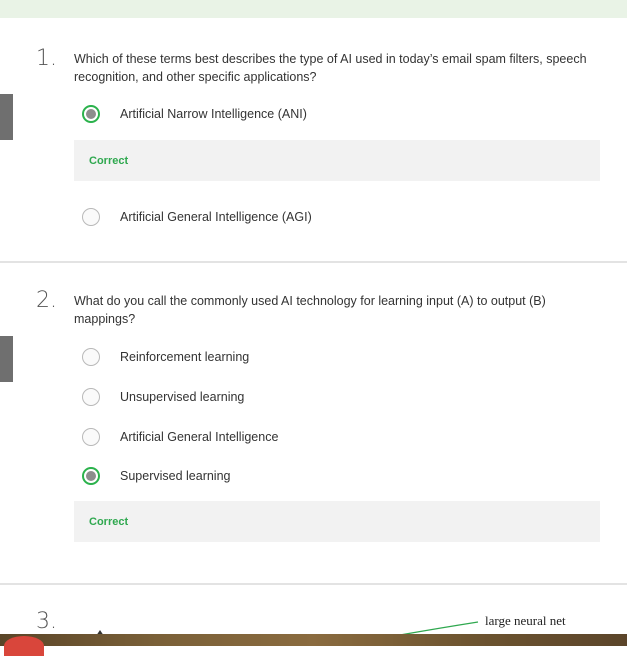 Image resolution: width=627 pixels, height=656 pixels. What do you see at coordinates (213, 114) in the screenshot?
I see `option-label: Artificial Narrow Intelligence (ANI)` at bounding box center [213, 114].